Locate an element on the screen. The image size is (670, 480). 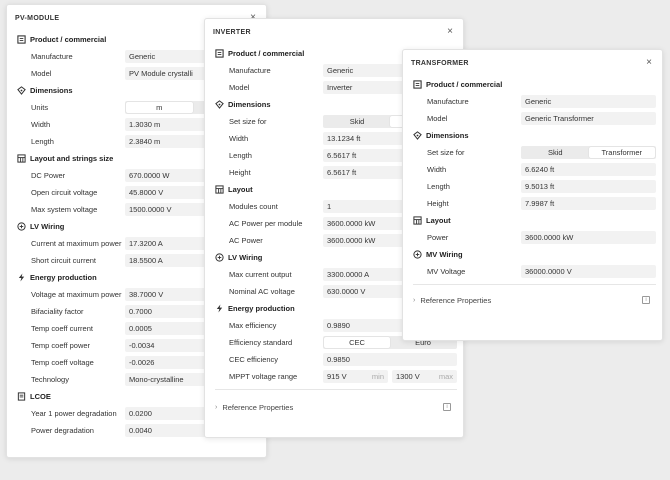
field-mv-voltage: MV Voltage 36000.0000 V is located at coordinates (534, 271).